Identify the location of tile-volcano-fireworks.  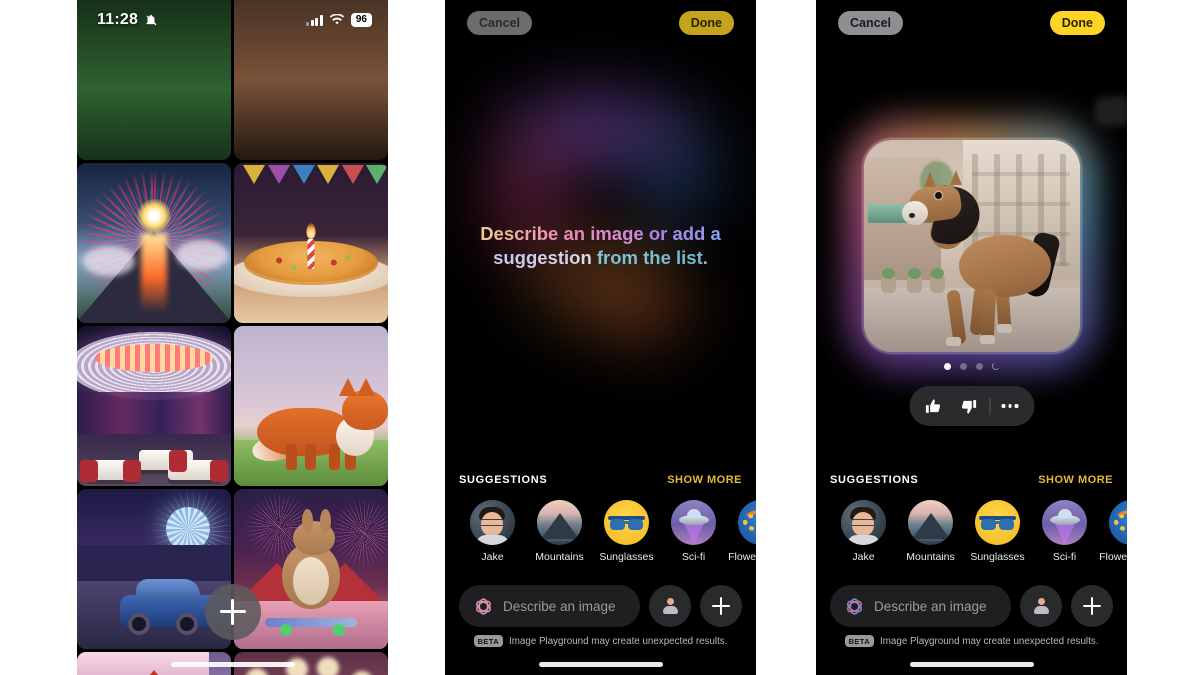
(154, 243).